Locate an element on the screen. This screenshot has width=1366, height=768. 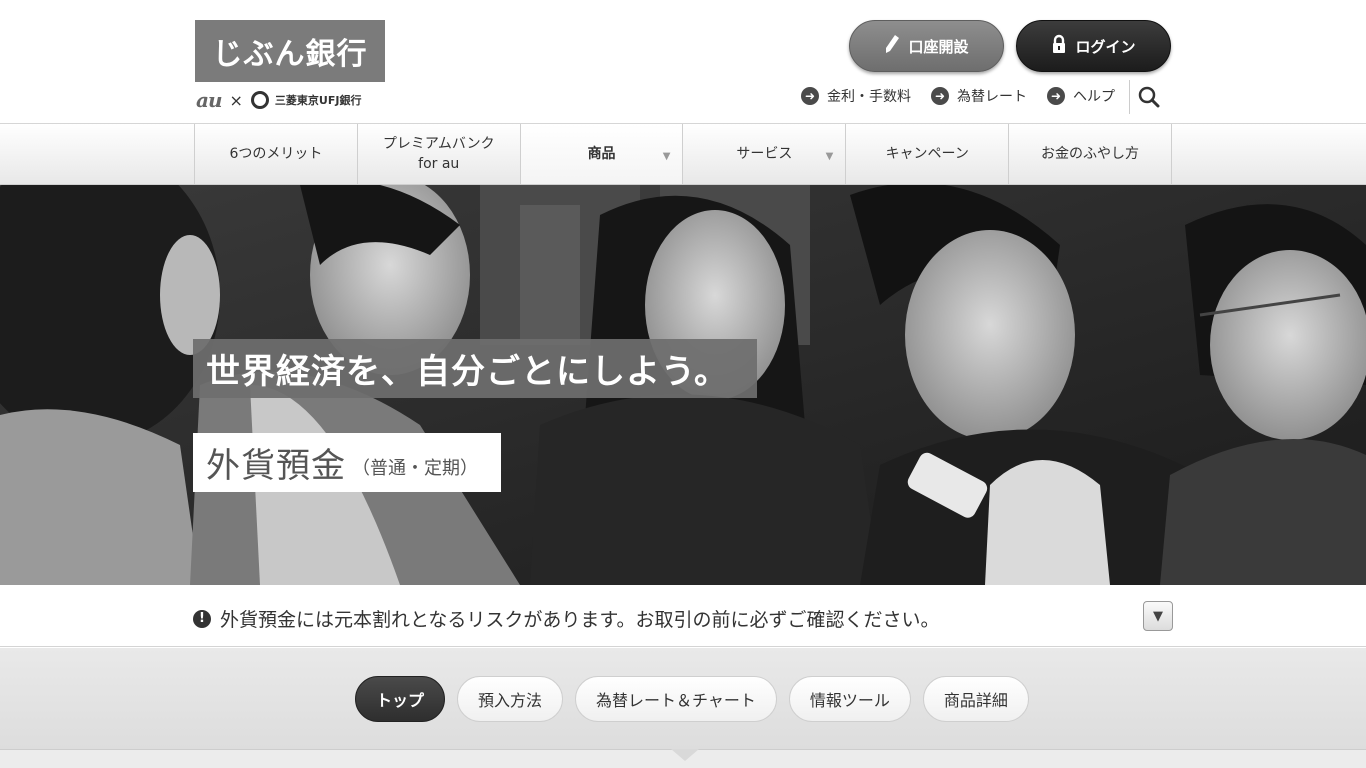
link-help: ➜ ヘルプ is located at coordinates (1081, 96).